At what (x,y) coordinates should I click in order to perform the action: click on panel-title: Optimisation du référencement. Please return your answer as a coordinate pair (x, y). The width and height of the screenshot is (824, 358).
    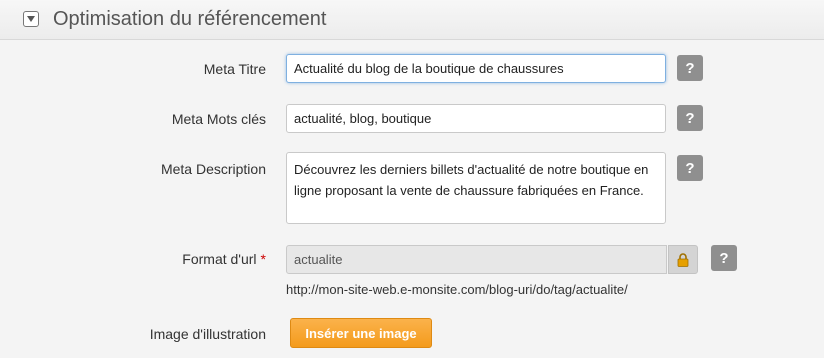
    Looking at the image, I should click on (190, 19).